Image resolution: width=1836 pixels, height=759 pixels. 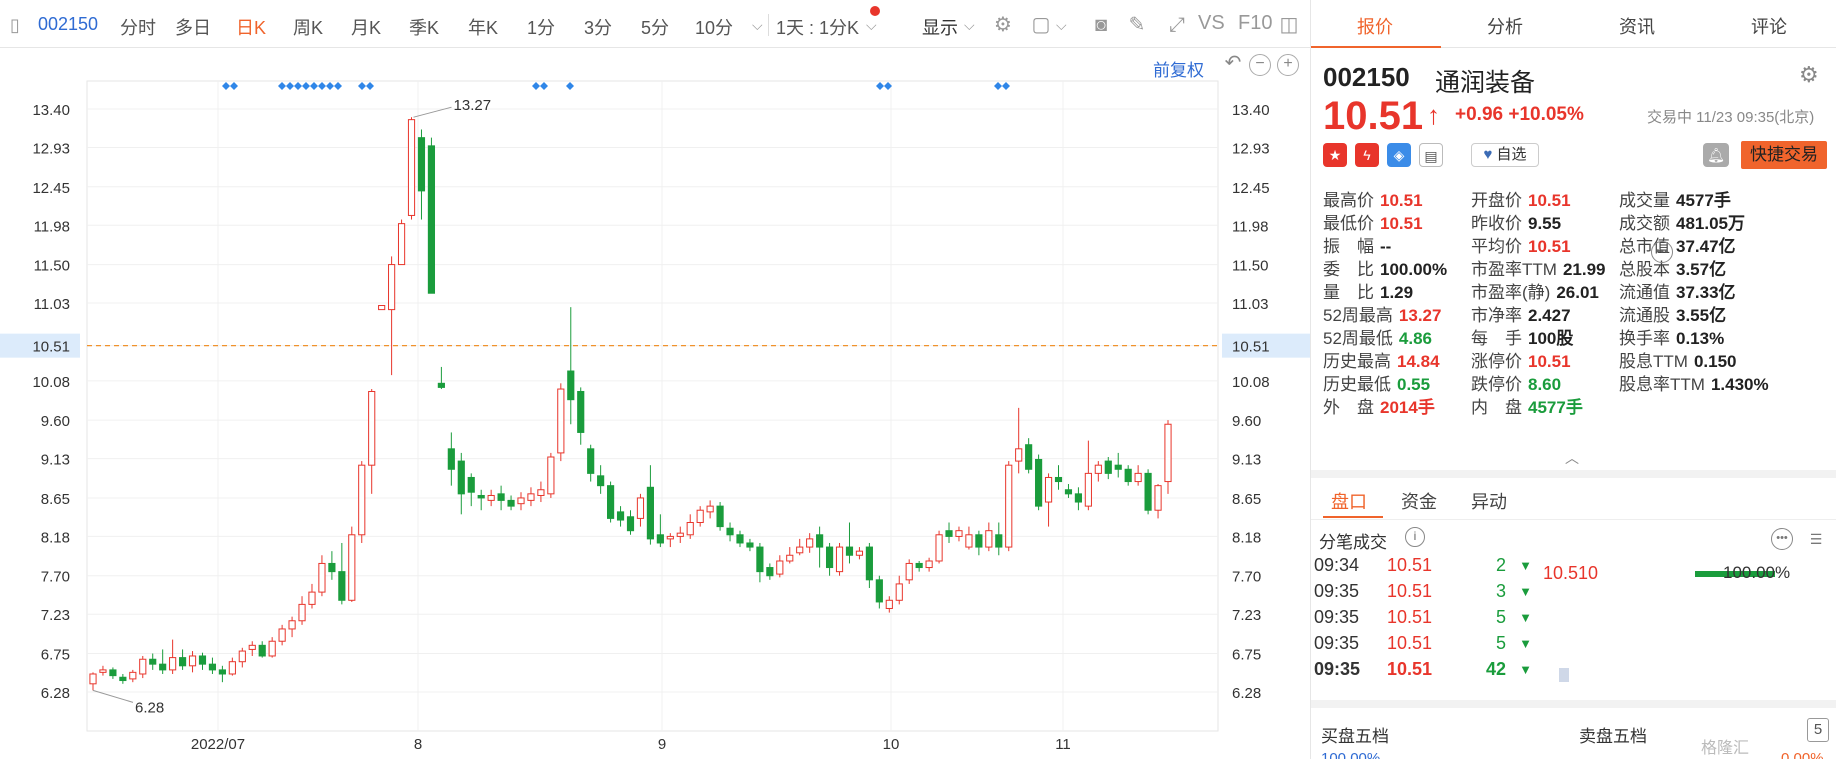 I want to click on tab-monthly-k: 月K, so click(x=366, y=27).